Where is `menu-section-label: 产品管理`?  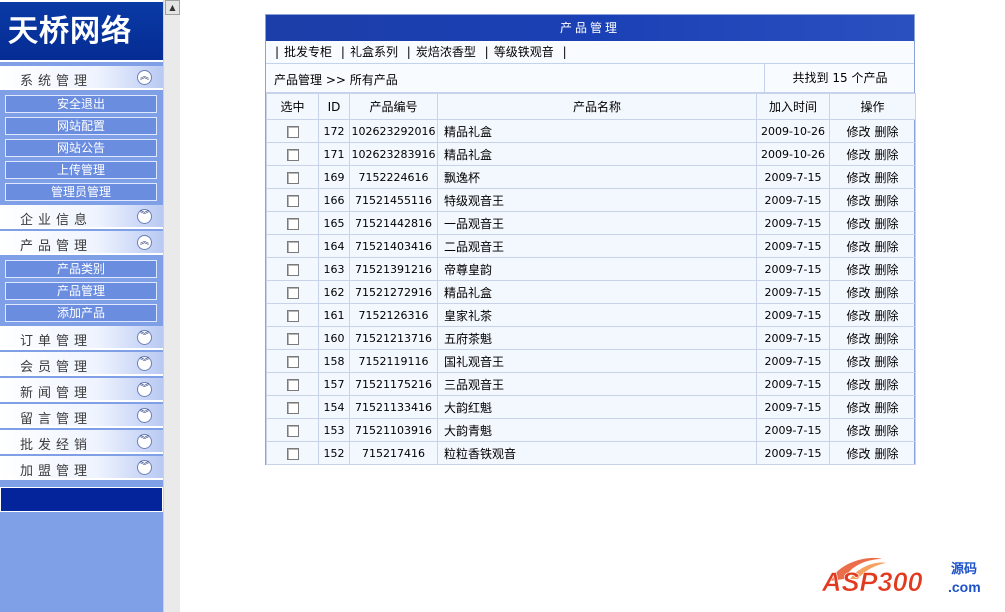
menu-section-label: 产品管理 is located at coordinates (56, 246).